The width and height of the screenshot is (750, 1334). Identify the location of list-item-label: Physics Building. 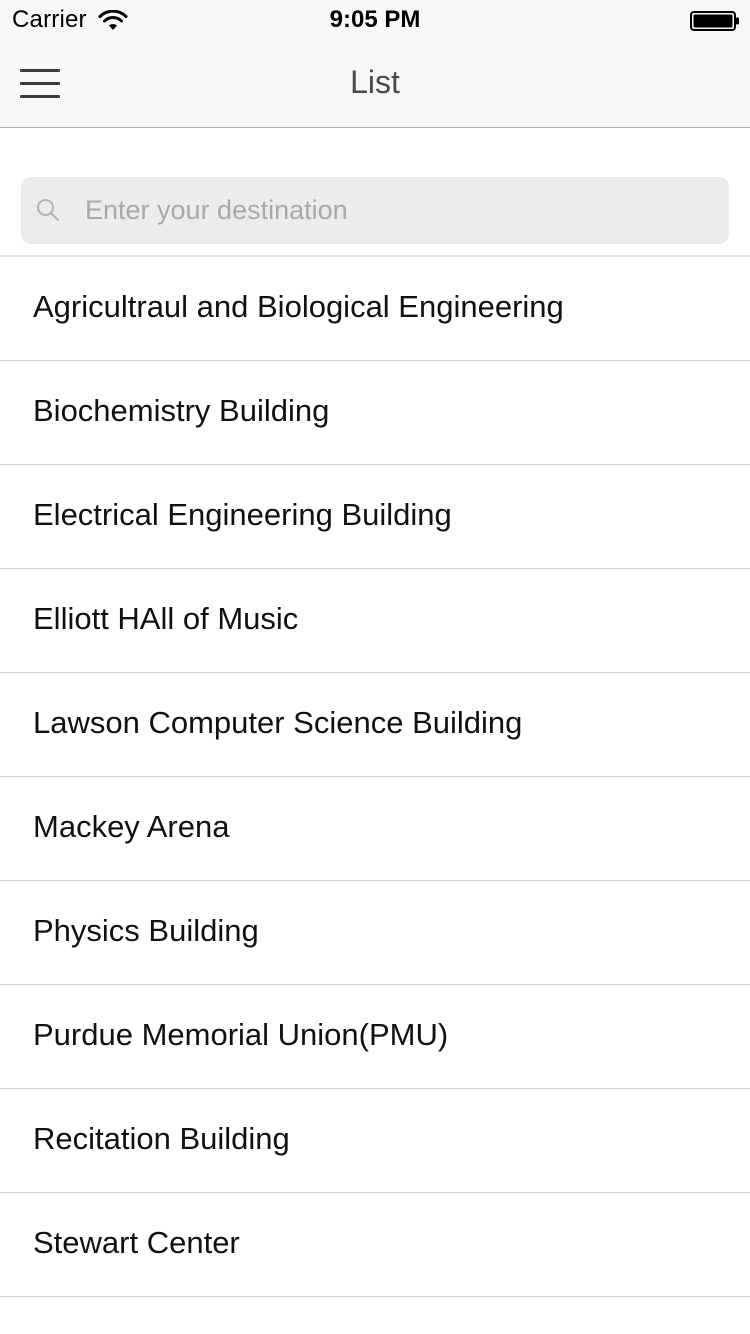
(146, 930).